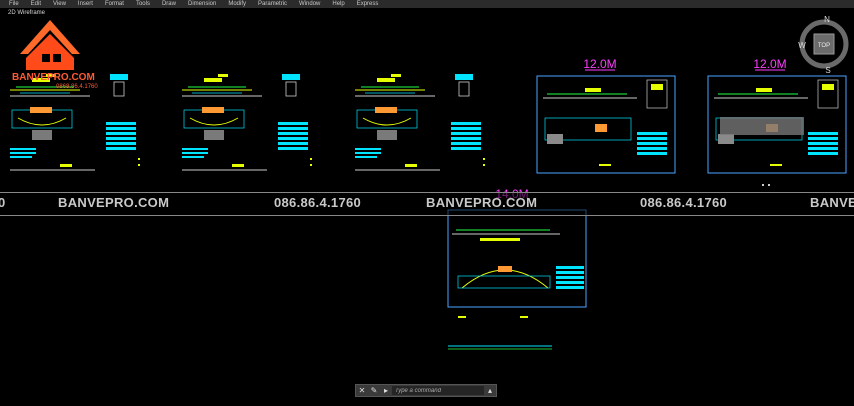  Describe the element at coordinates (490, 390) in the screenshot. I see `chevron-up-icon: ▴` at that location.